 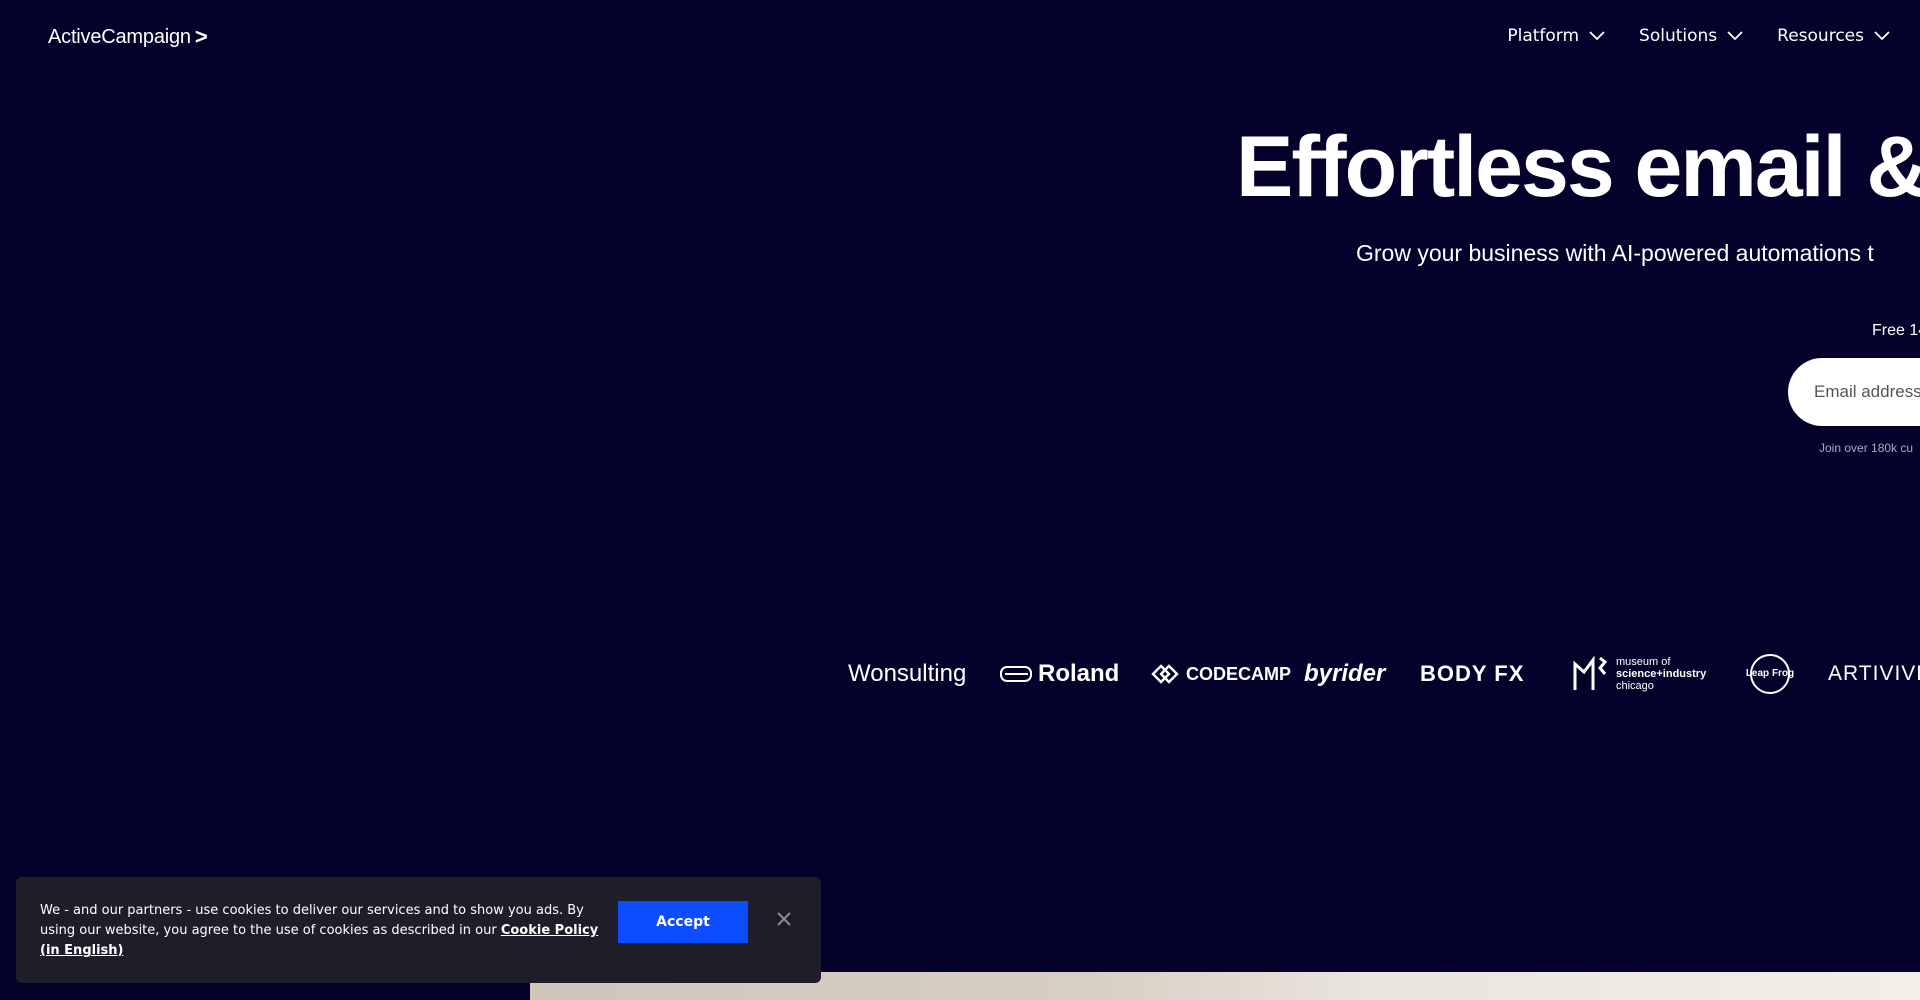 What do you see at coordinates (1866, 448) in the screenshot?
I see `join-text: Join over 180k cu` at bounding box center [1866, 448].